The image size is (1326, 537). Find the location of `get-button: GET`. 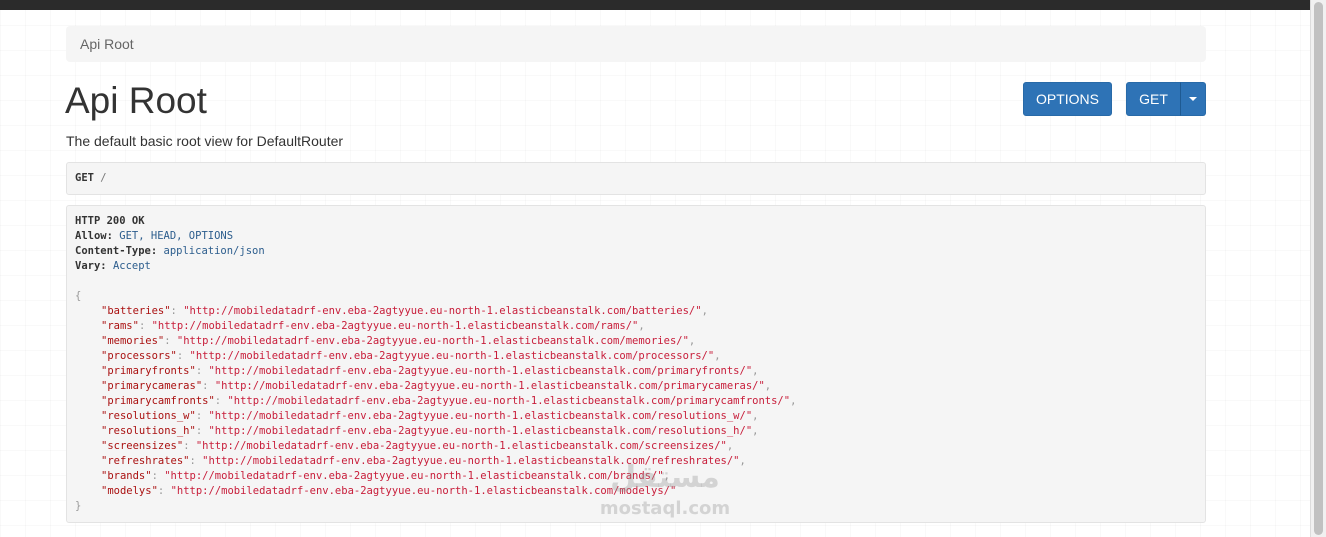

get-button: GET is located at coordinates (1153, 99).